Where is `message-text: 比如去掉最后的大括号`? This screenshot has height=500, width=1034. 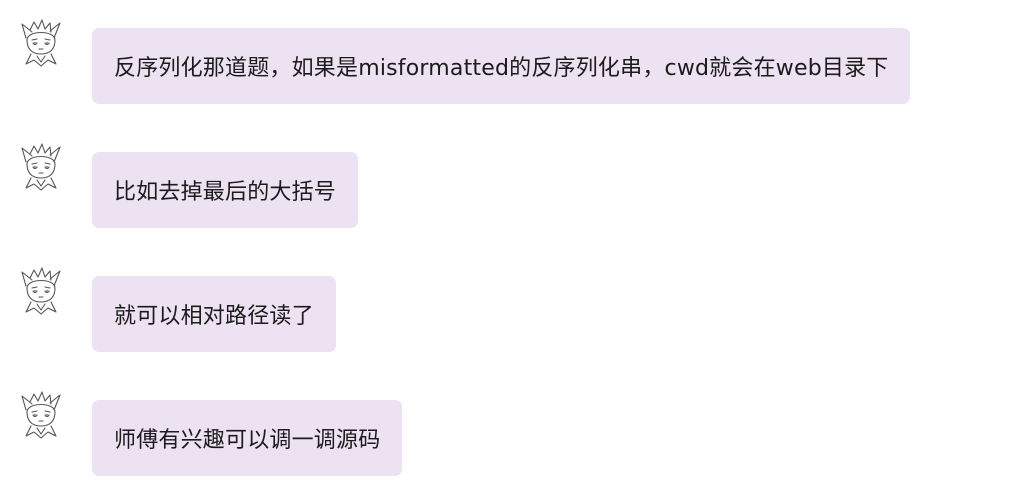
message-text: 比如去掉最后的大括号 is located at coordinates (225, 192).